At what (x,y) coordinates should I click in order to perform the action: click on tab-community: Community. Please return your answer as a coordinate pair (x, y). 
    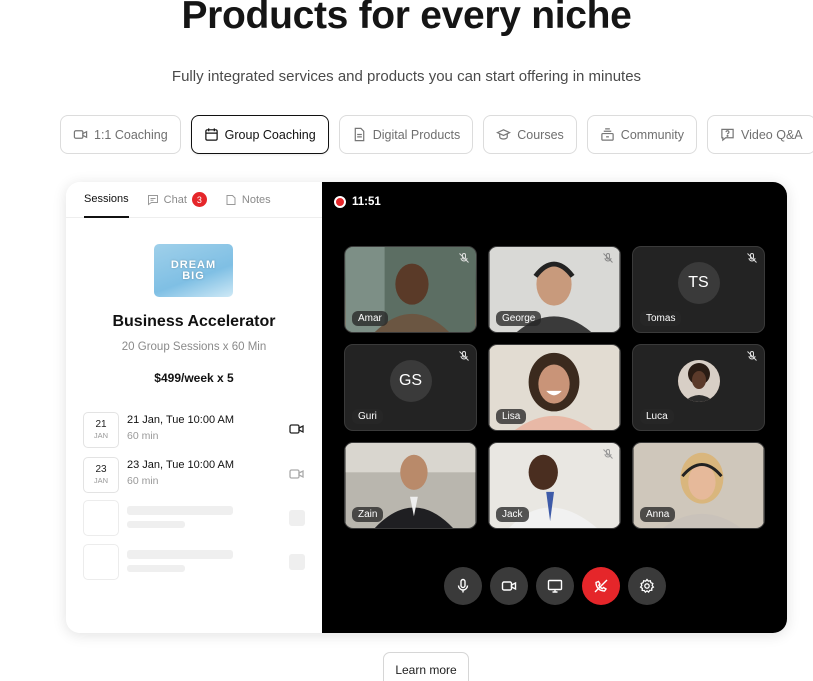
    Looking at the image, I should click on (642, 134).